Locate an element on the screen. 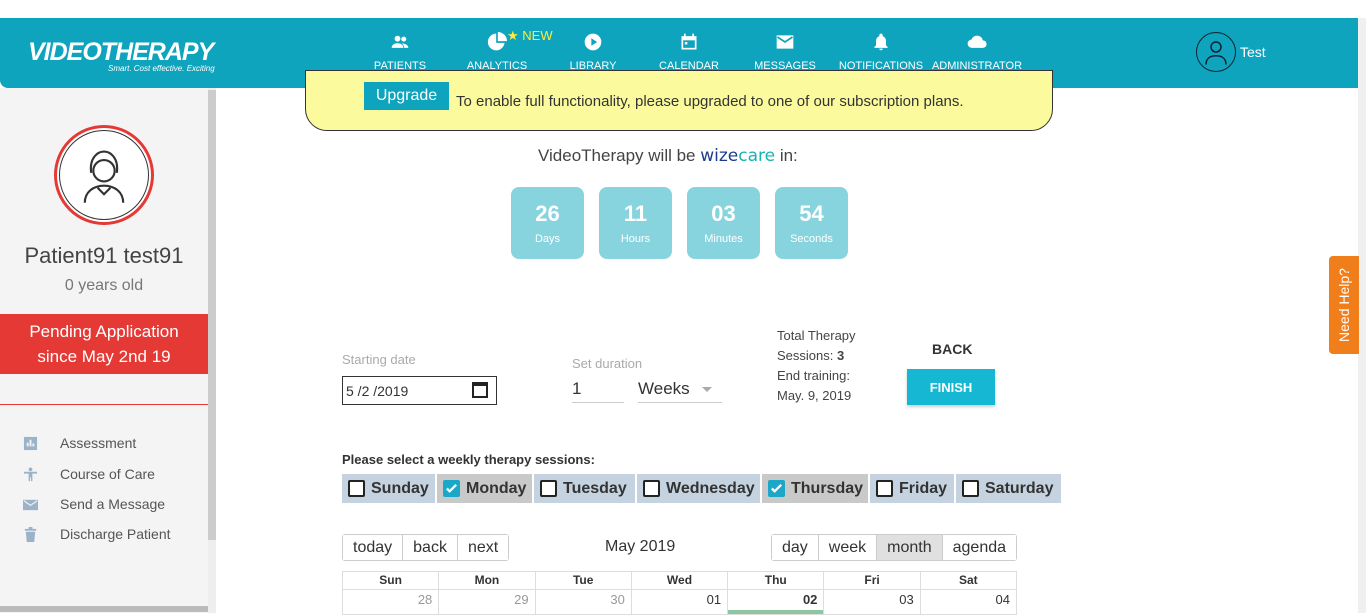  calendar-day-cell: 01 is located at coordinates (680, 602).